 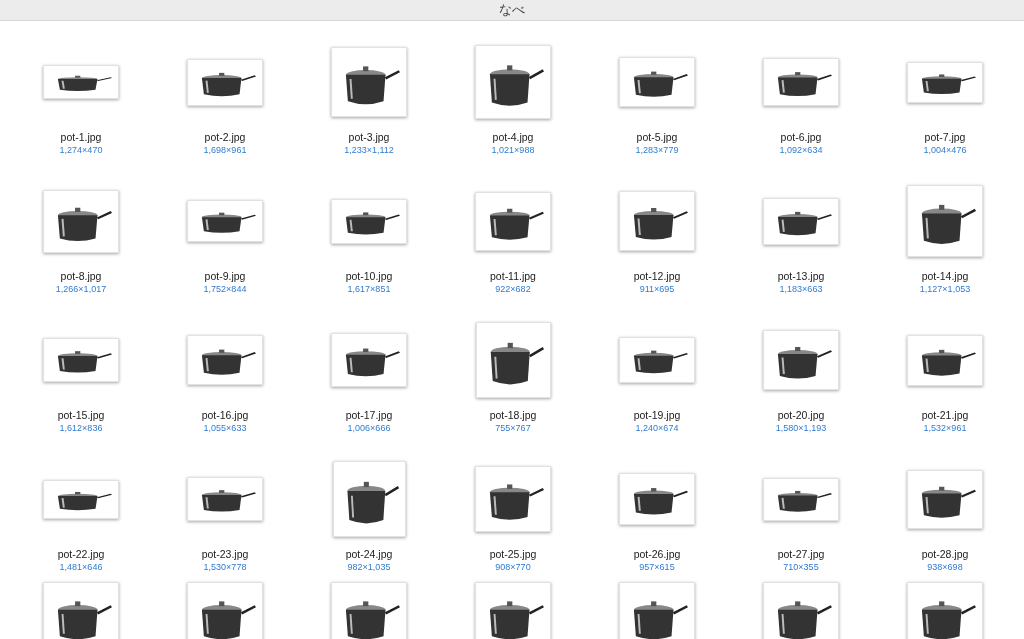 I want to click on image-dimensions: 1,532×961, so click(x=945, y=428).